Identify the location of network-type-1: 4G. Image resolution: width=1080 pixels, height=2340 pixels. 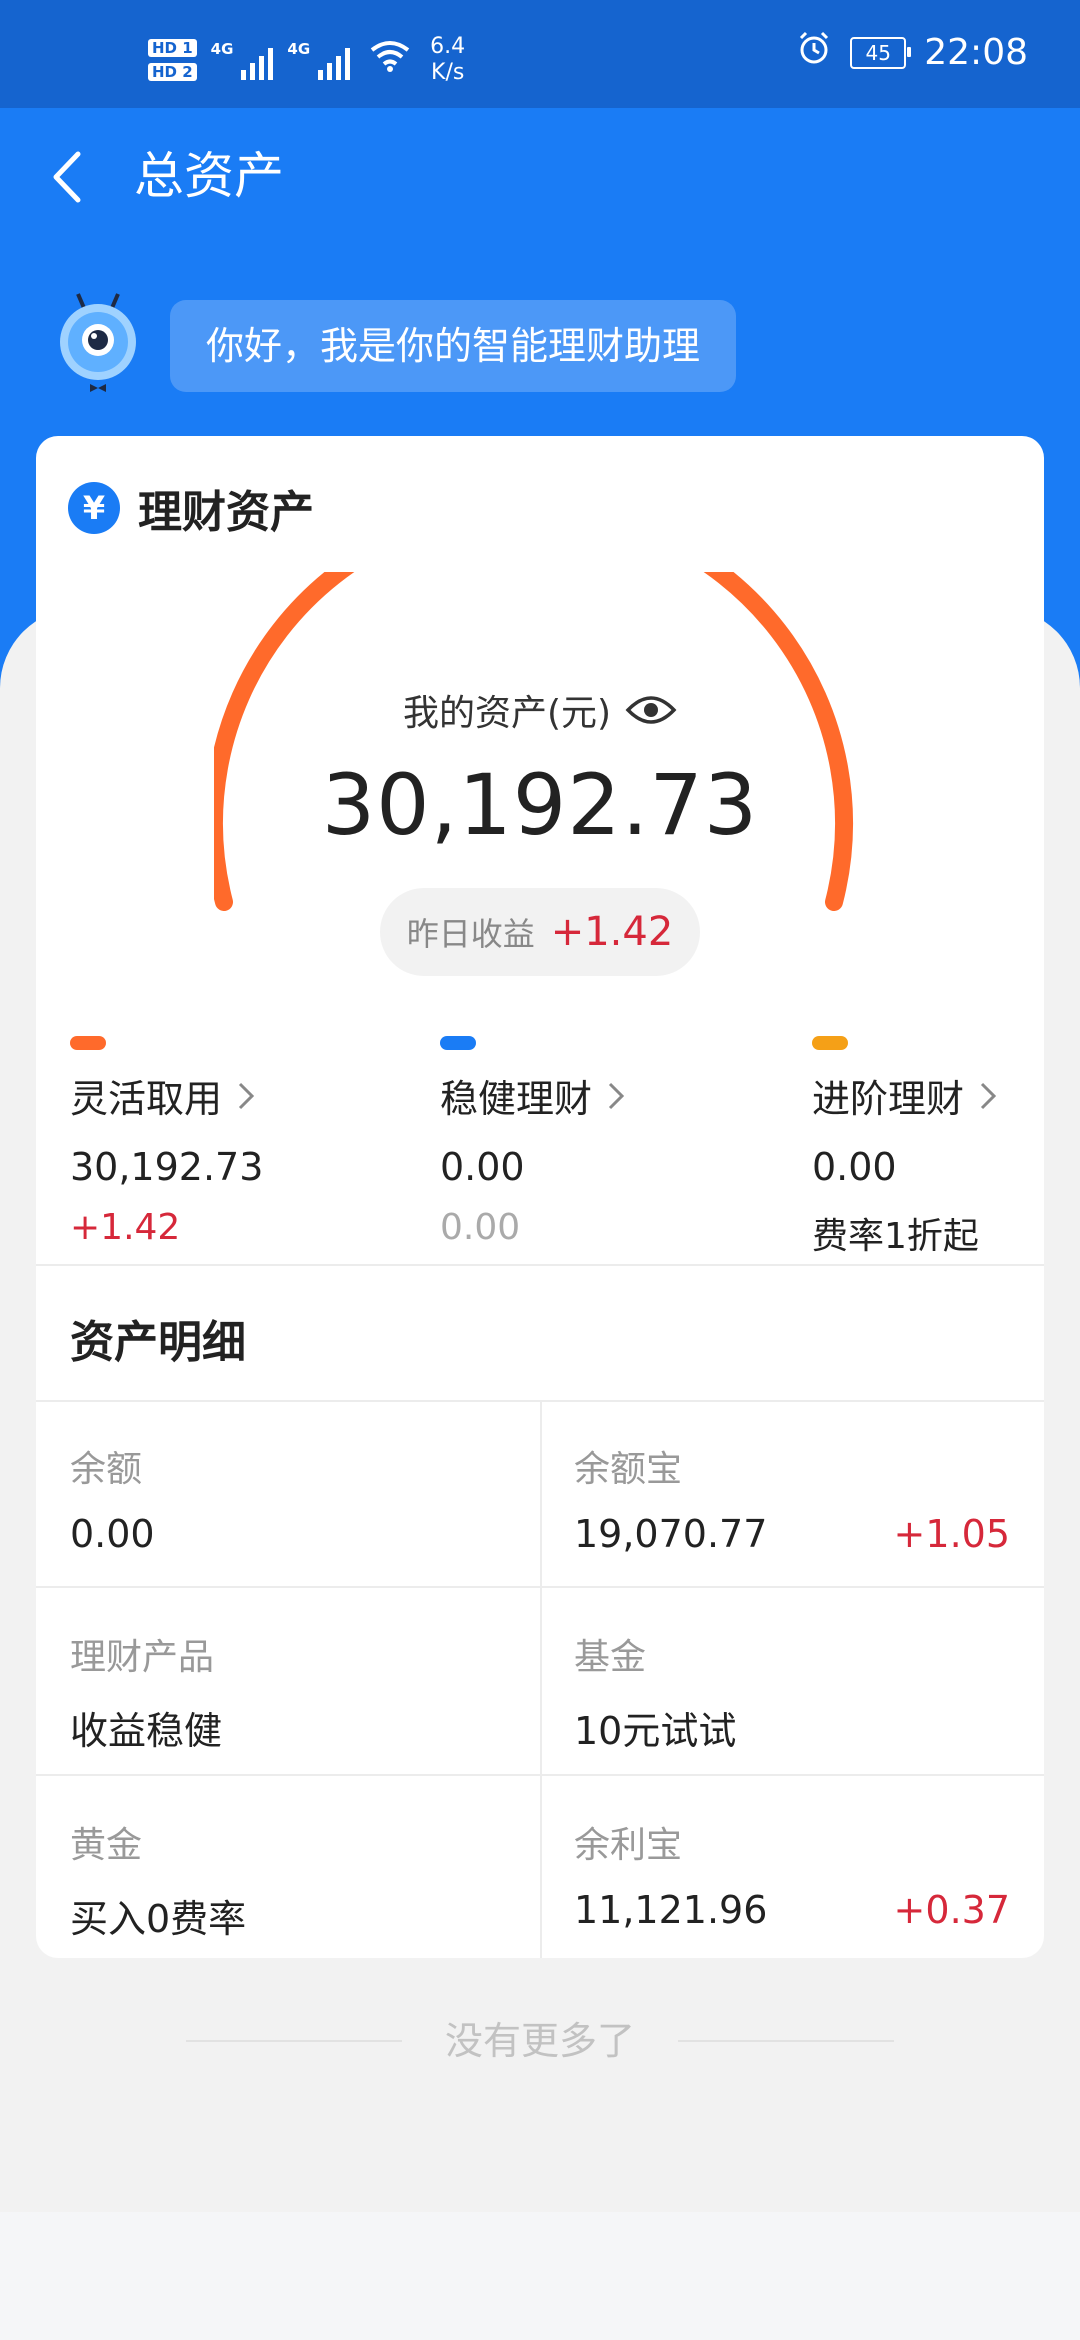
(222, 49).